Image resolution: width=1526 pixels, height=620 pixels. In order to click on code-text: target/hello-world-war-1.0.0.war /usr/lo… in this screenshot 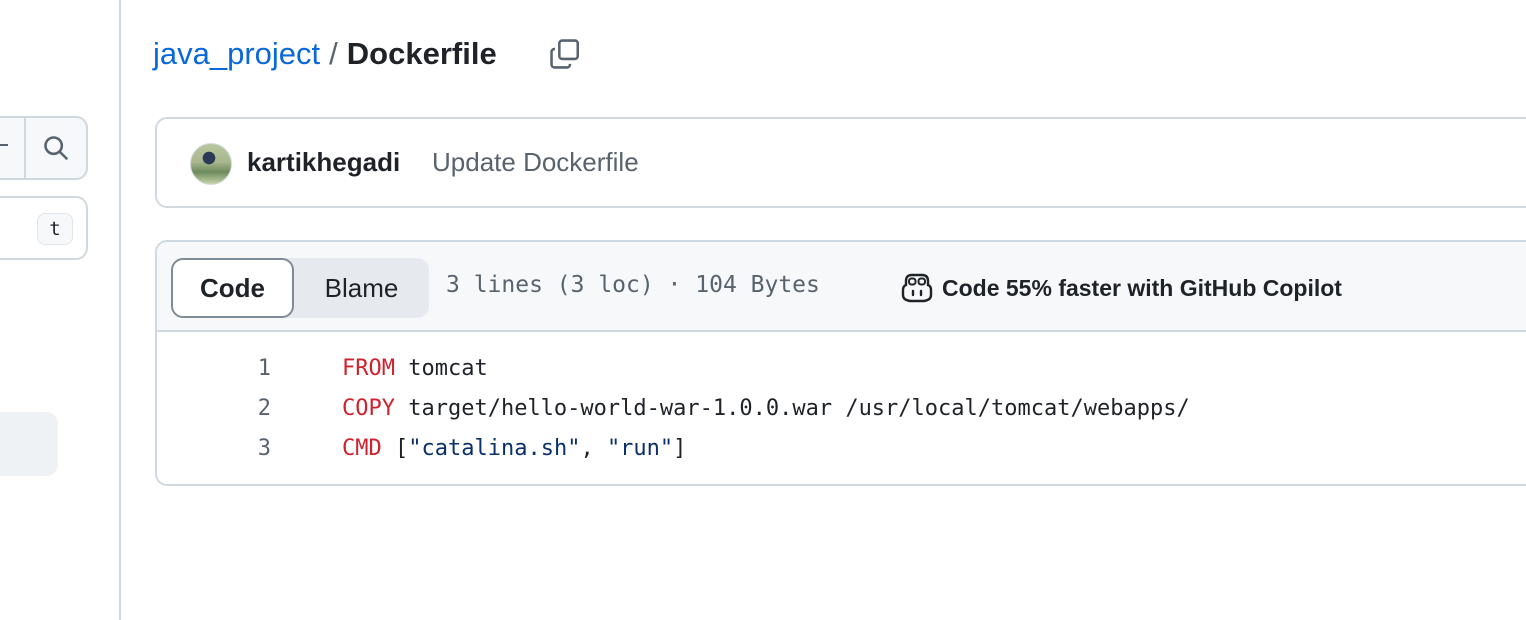, I will do `click(792, 408)`.